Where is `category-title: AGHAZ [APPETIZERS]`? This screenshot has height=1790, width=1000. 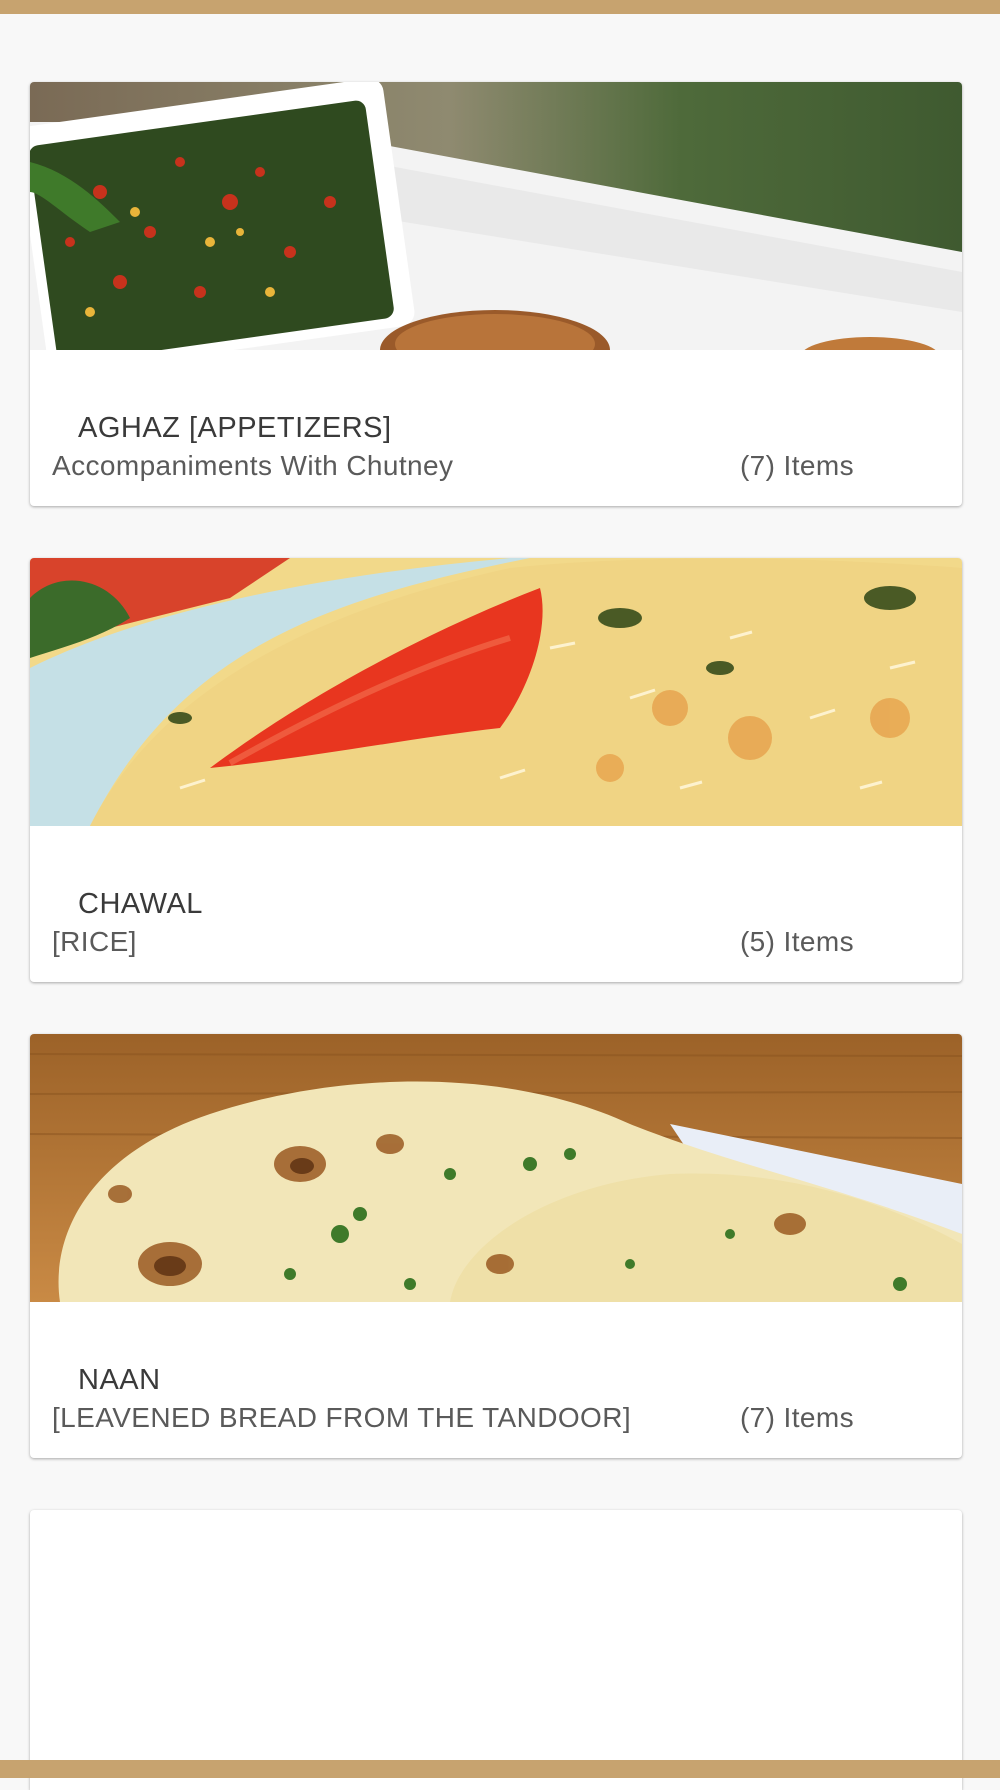
category-title: AGHAZ [APPETIZERS] is located at coordinates (235, 428).